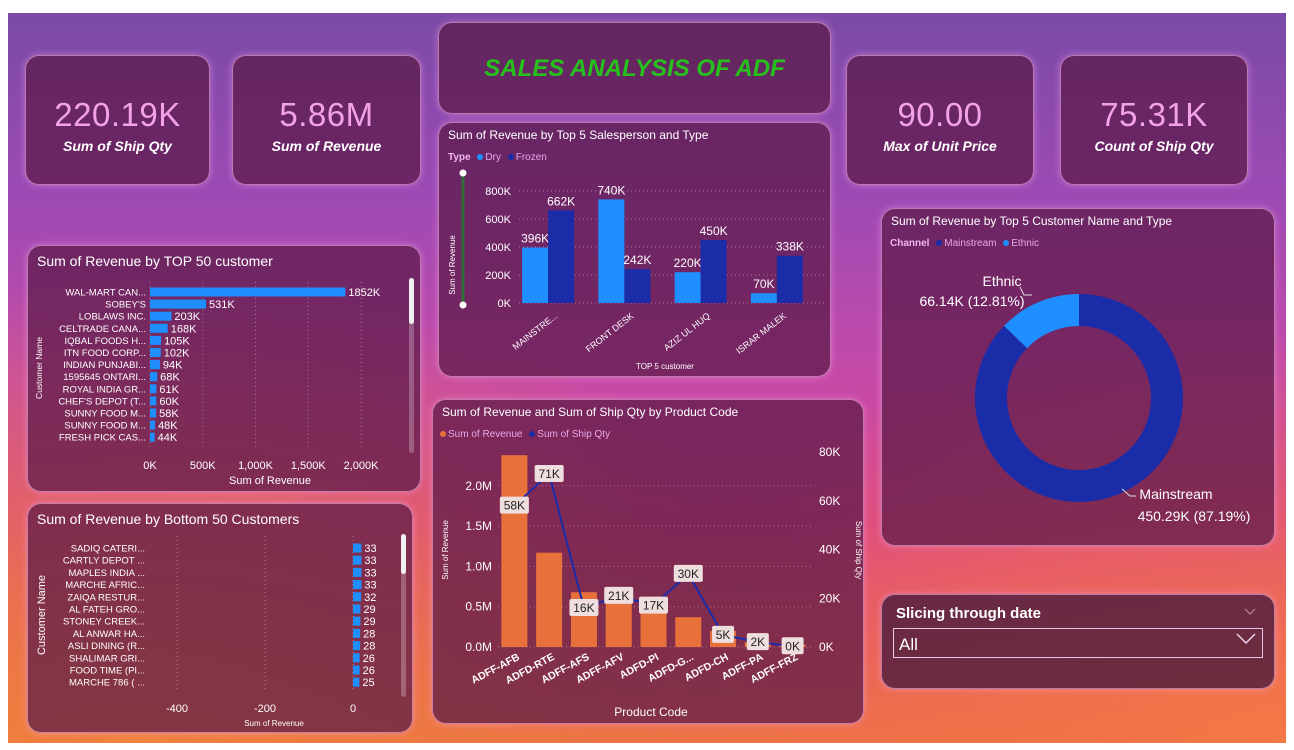  What do you see at coordinates (505, 304) in the screenshot?
I see `y-tick-label: 0K` at bounding box center [505, 304].